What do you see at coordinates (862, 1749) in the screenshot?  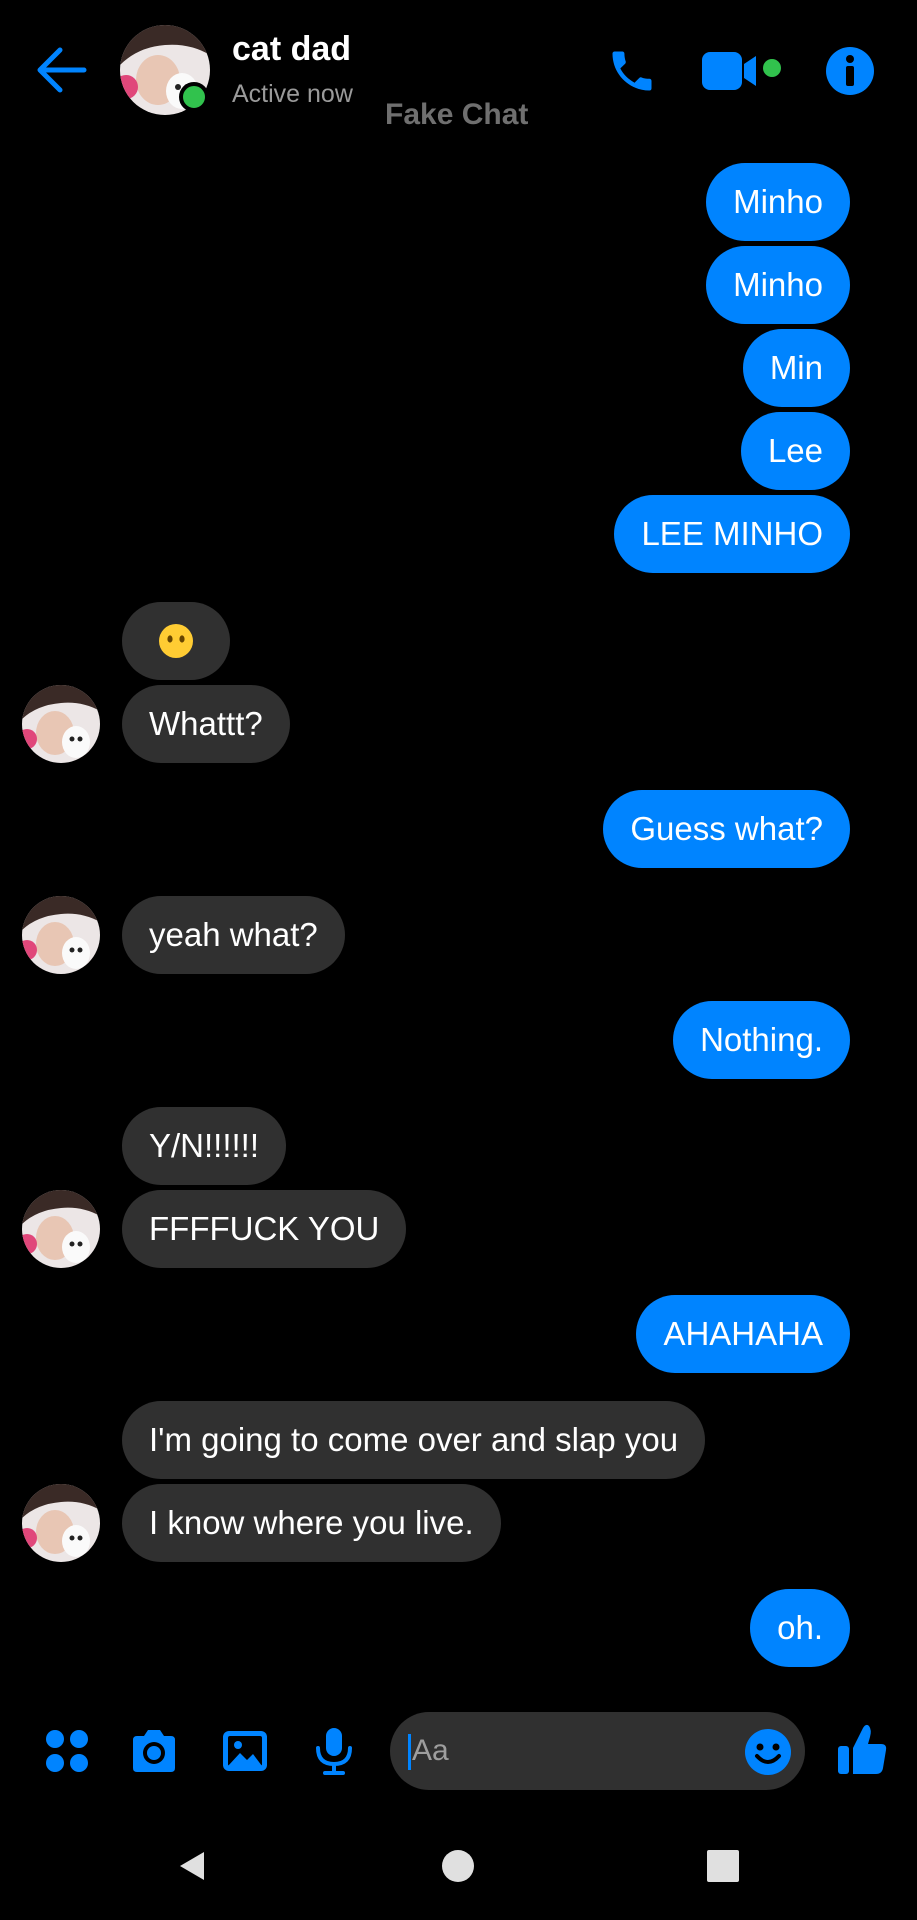 I see `thumbs-up-icon` at bounding box center [862, 1749].